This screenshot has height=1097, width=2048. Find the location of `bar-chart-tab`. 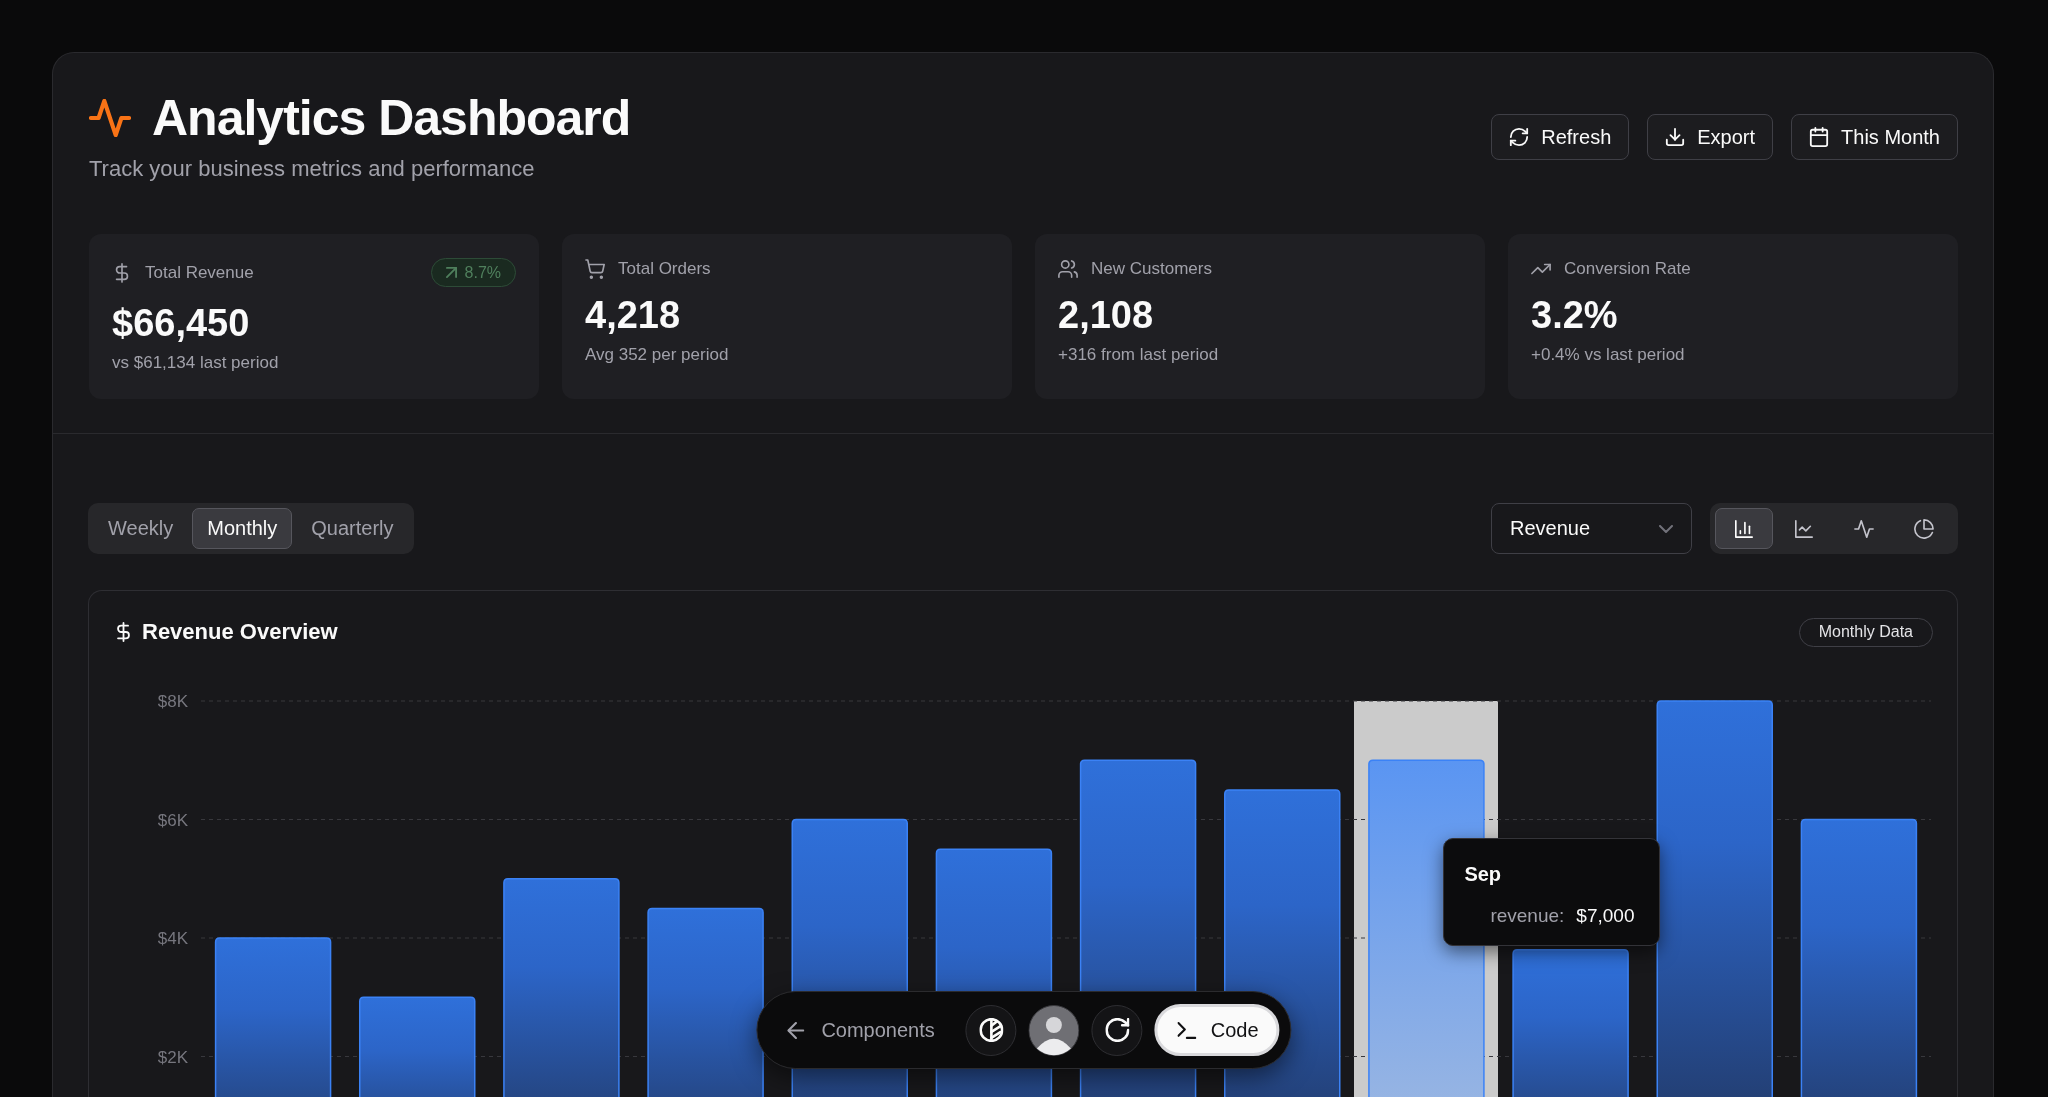

bar-chart-tab is located at coordinates (1744, 528).